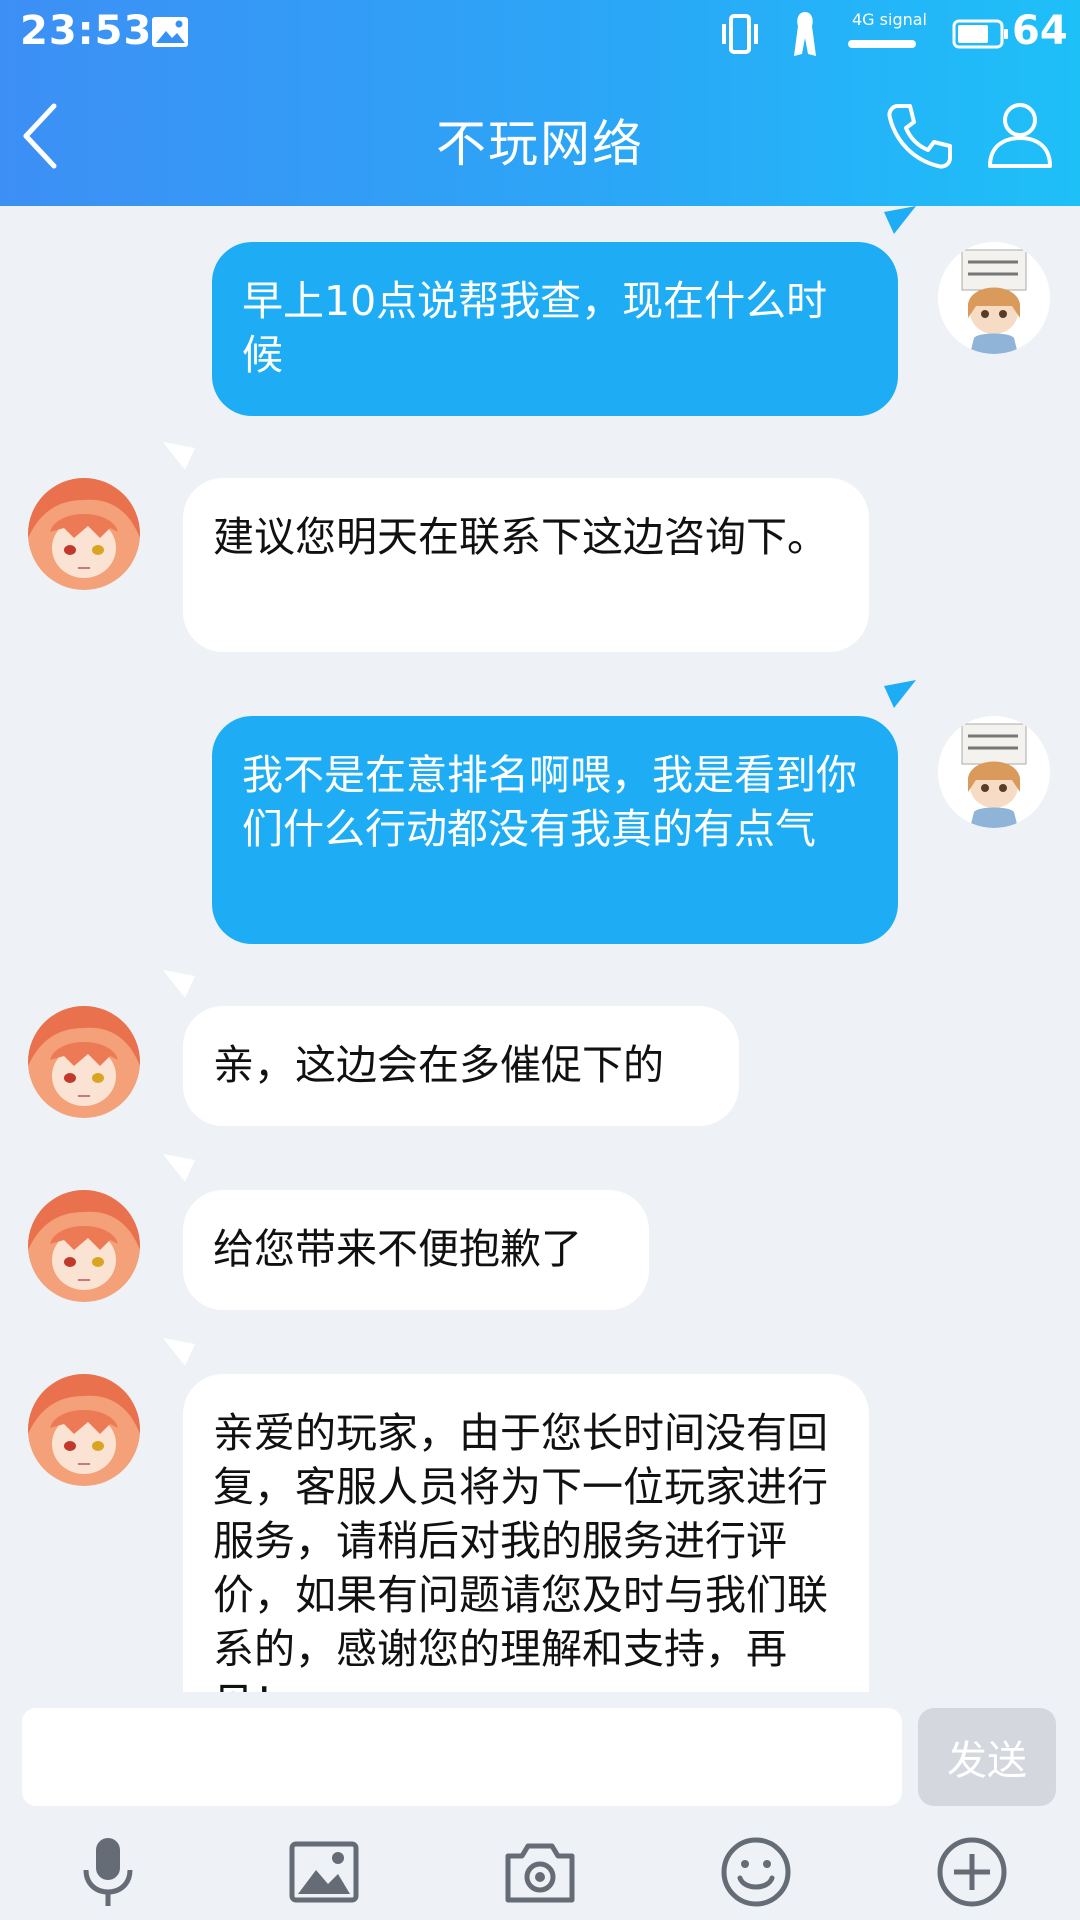  Describe the element at coordinates (438, 1065) in the screenshot. I see `message-text: 亲，这边会在多催促下的` at that location.